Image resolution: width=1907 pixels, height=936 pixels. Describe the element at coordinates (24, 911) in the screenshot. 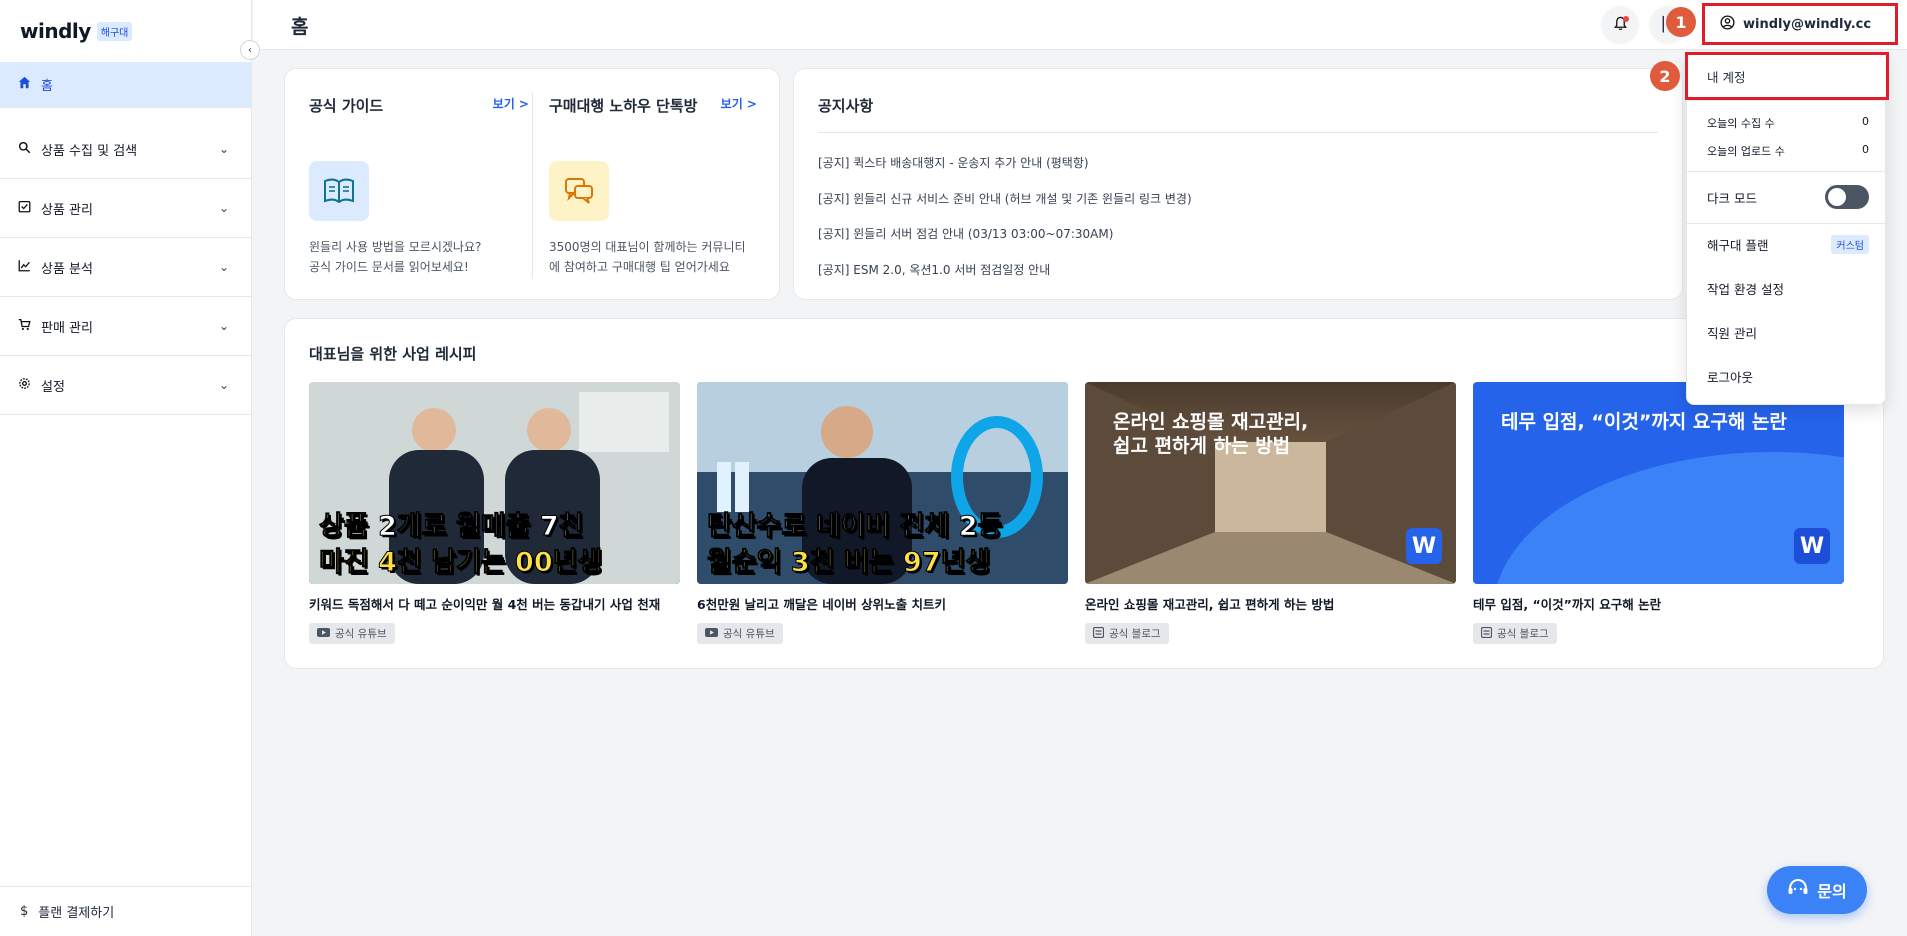

I see `dollar-icon: $` at that location.